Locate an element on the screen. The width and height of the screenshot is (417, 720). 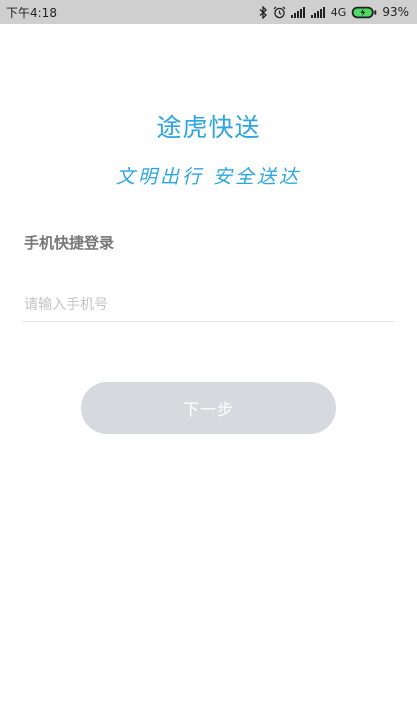
alarm-icon is located at coordinates (279, 12).